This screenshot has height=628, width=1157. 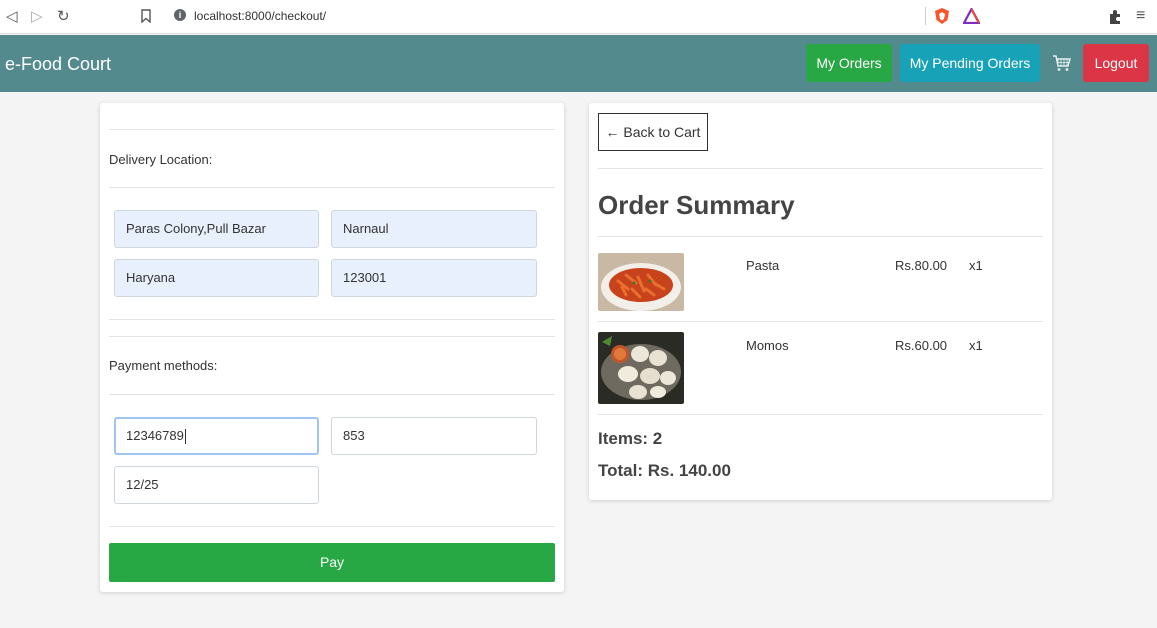 What do you see at coordinates (767, 345) in the screenshot?
I see `item-name: Momos` at bounding box center [767, 345].